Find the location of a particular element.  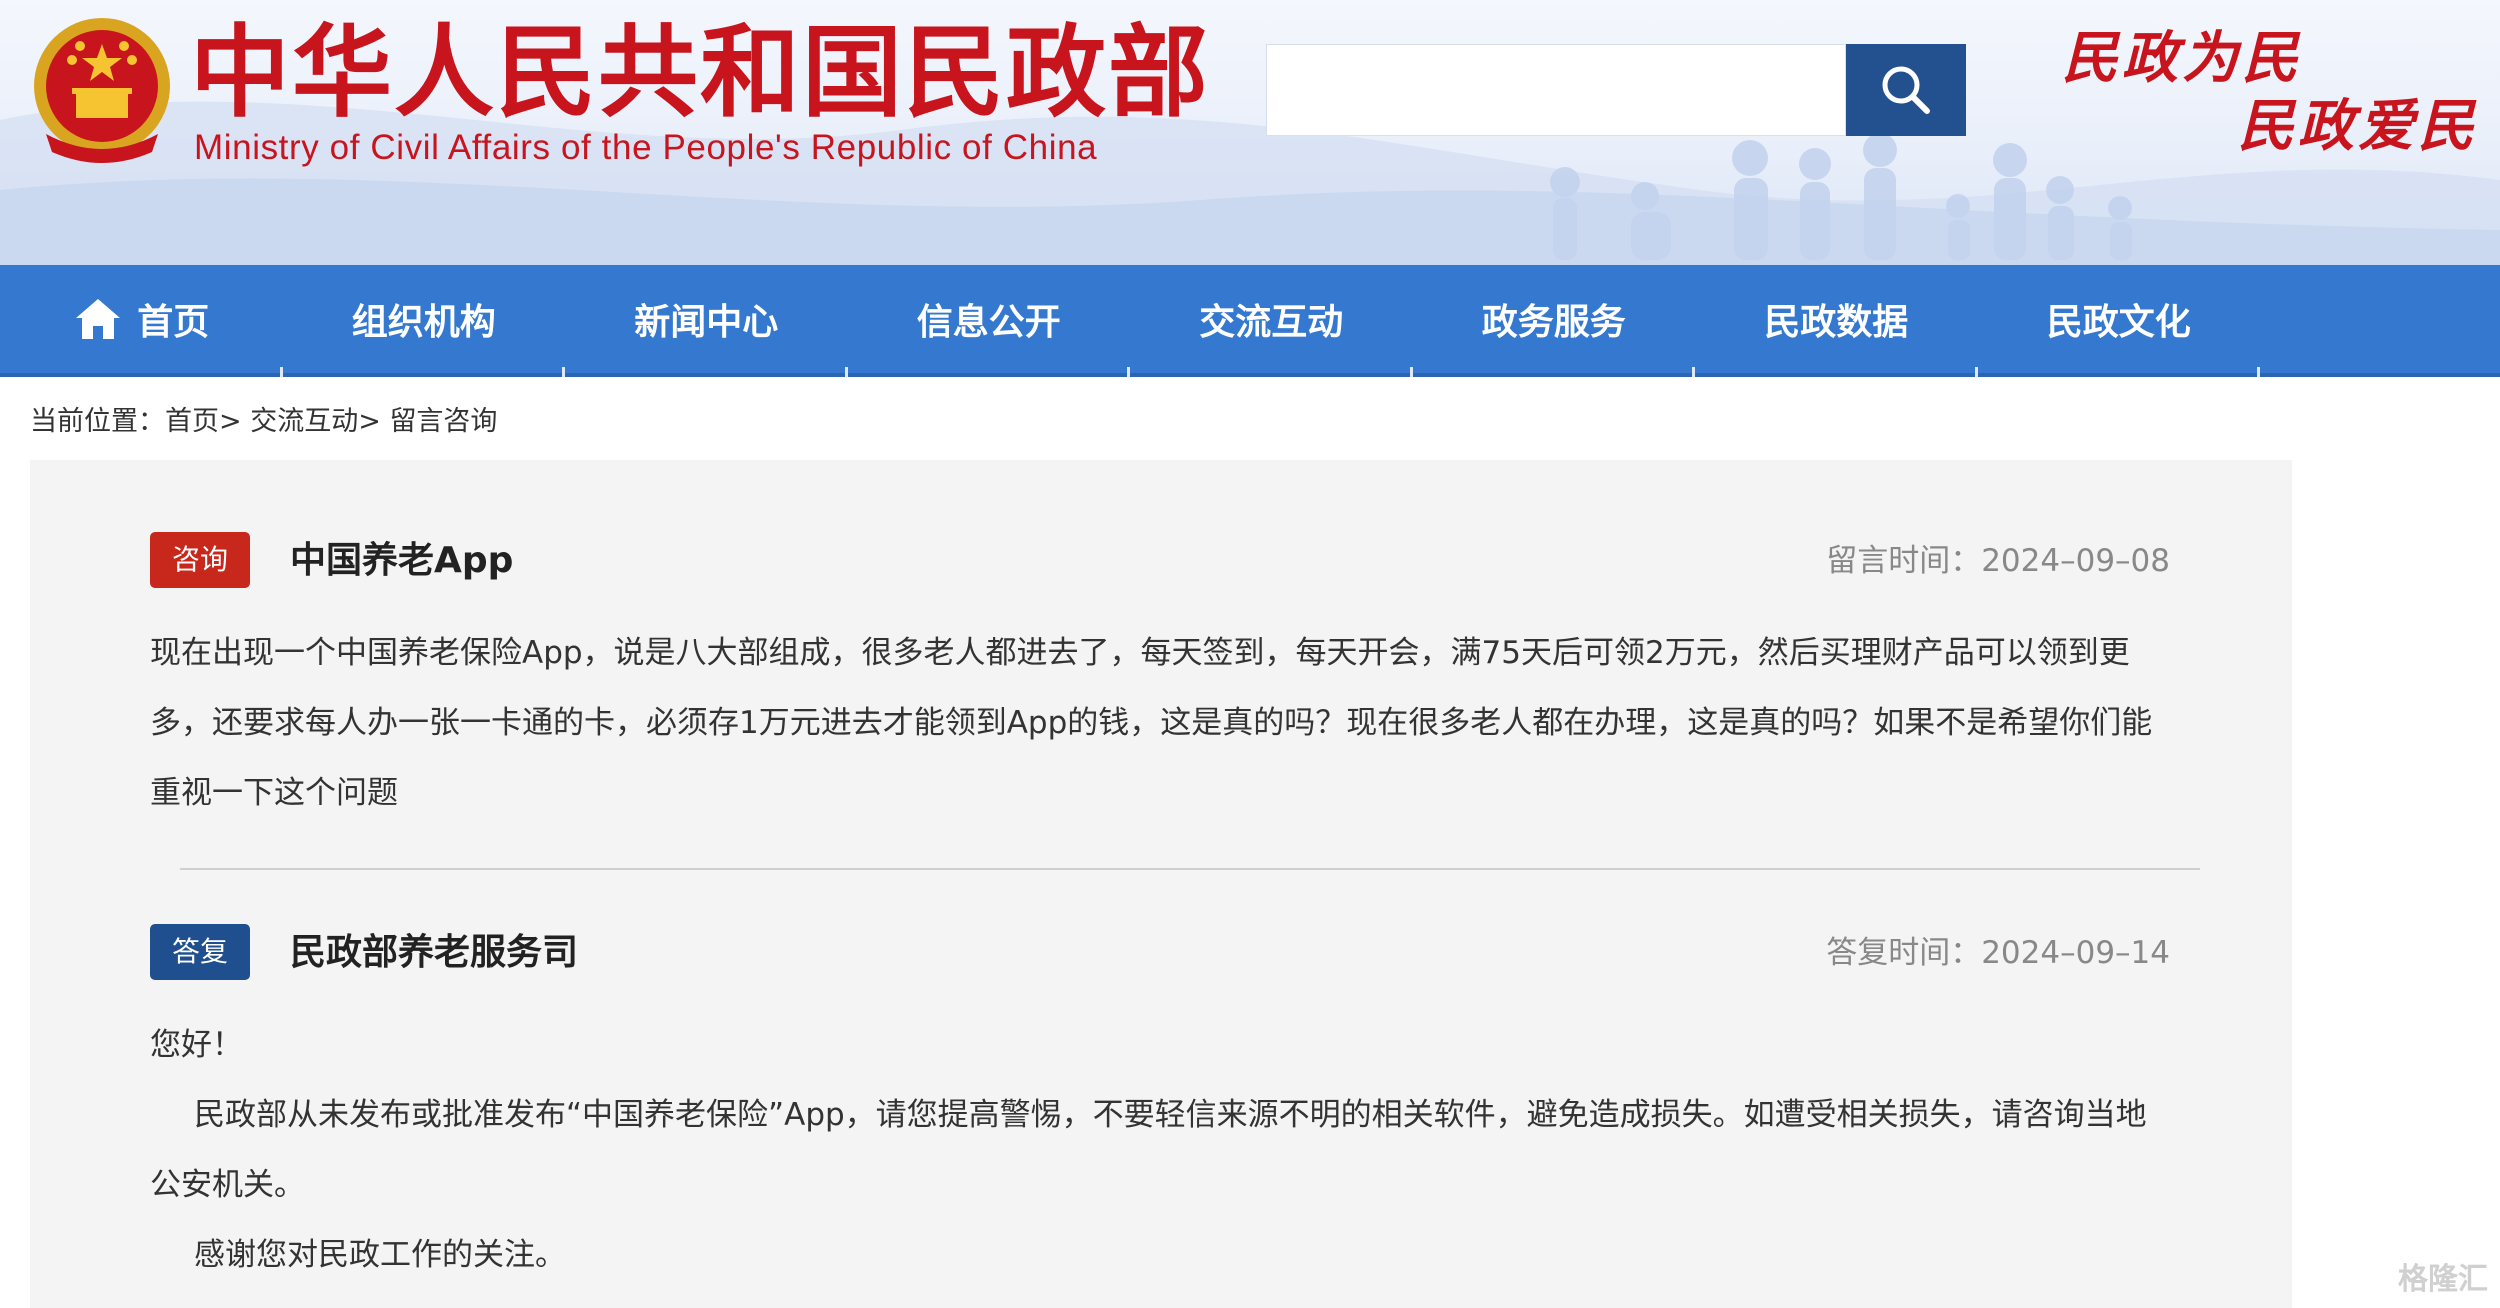

section-divider is located at coordinates (1190, 869).